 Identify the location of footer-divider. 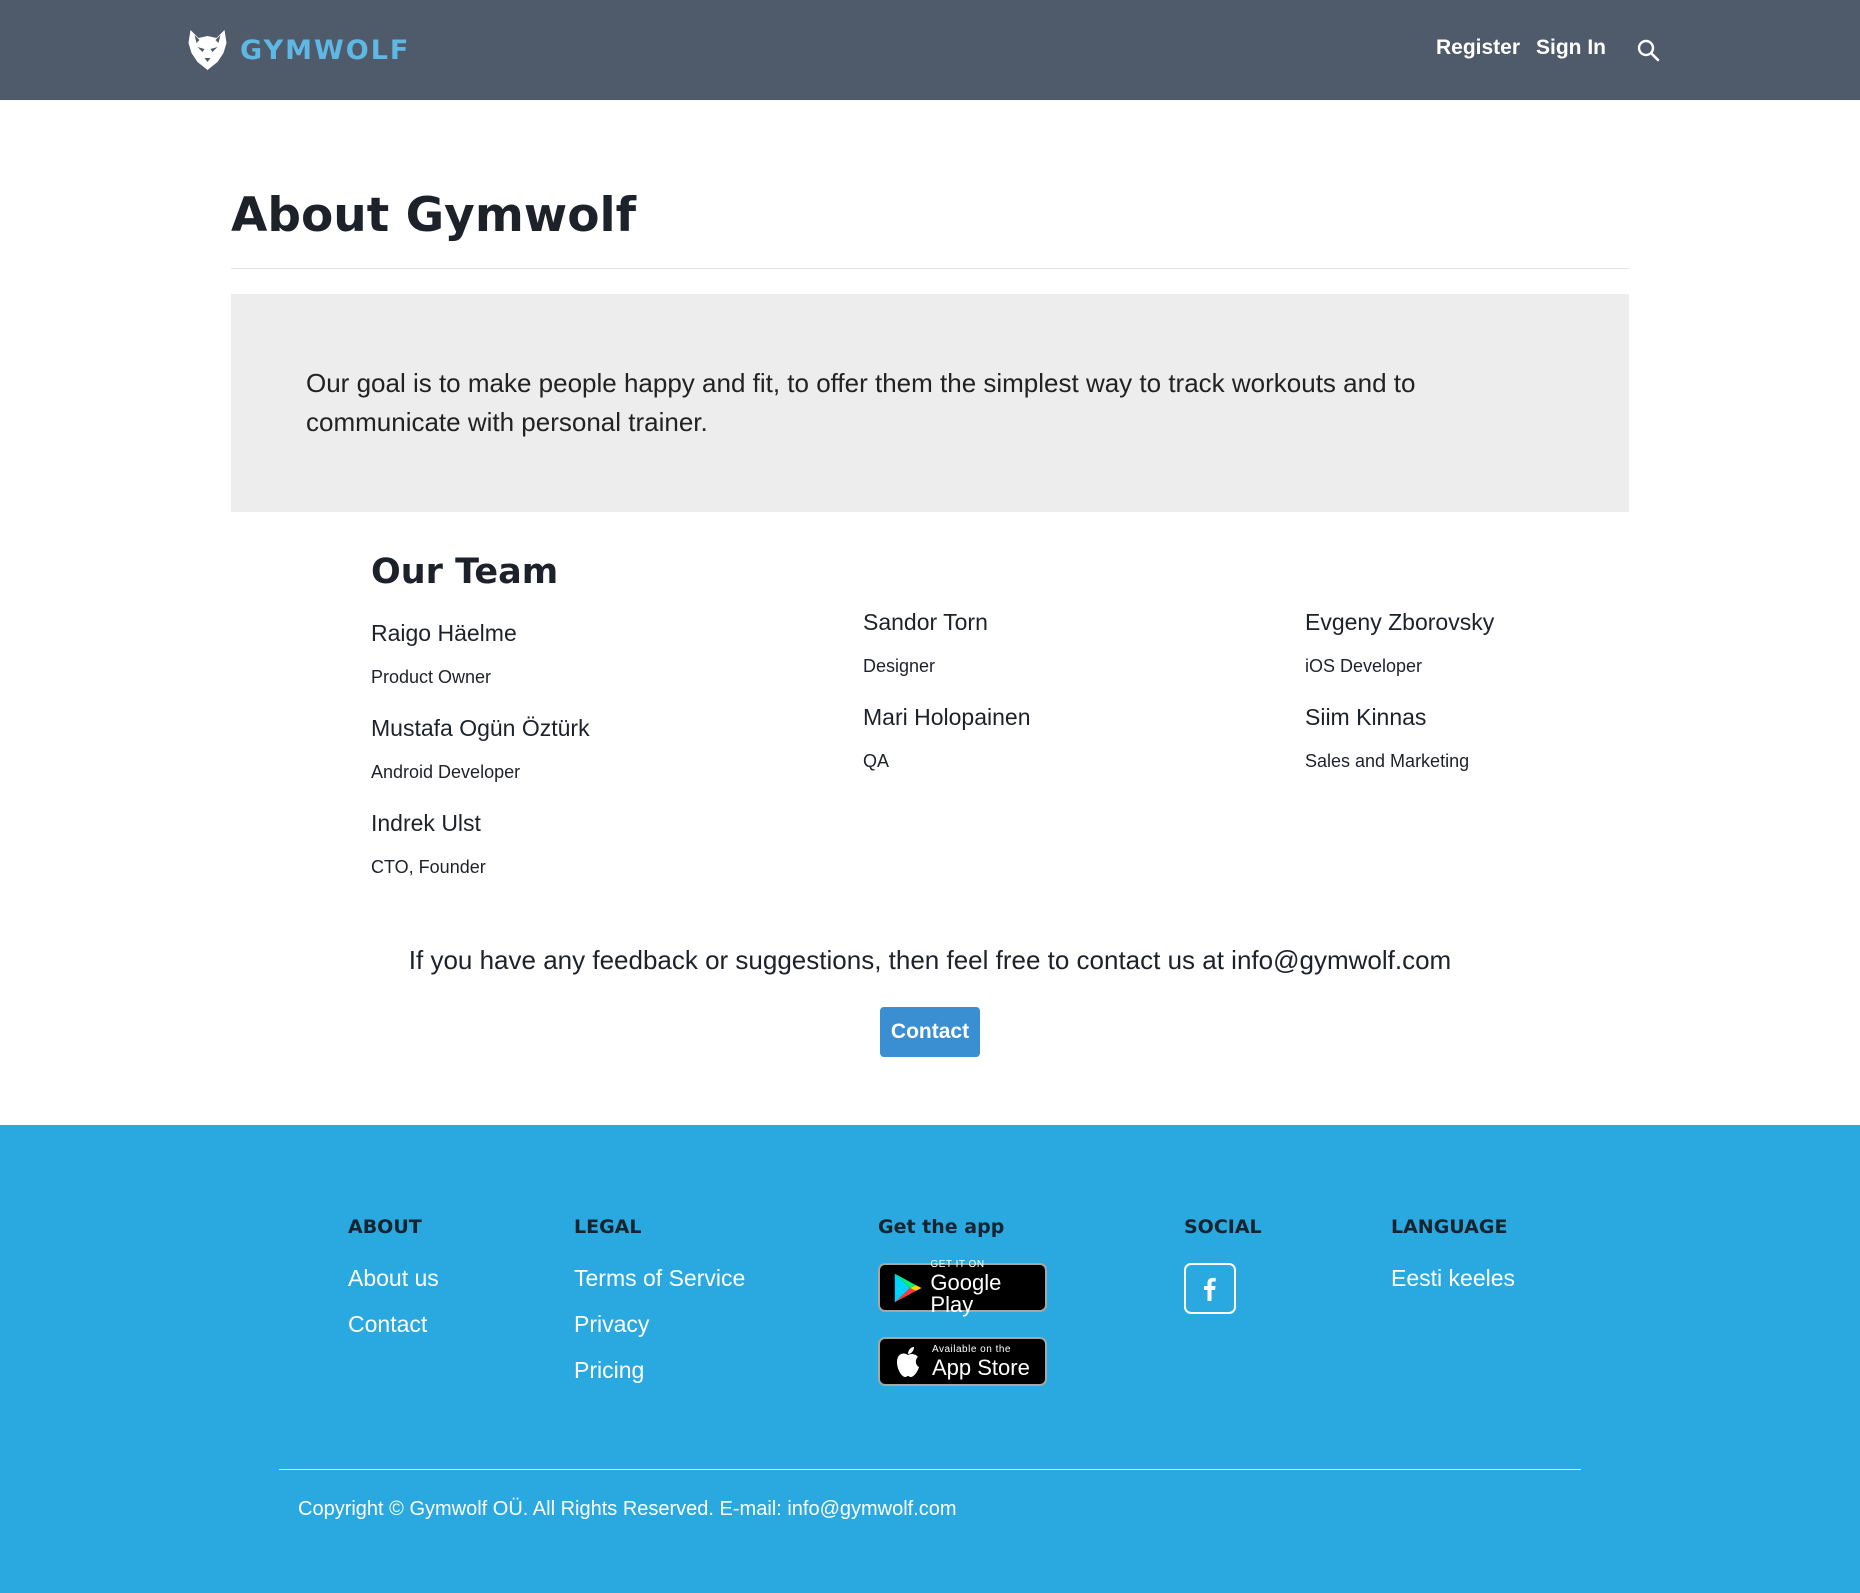
(930, 1469).